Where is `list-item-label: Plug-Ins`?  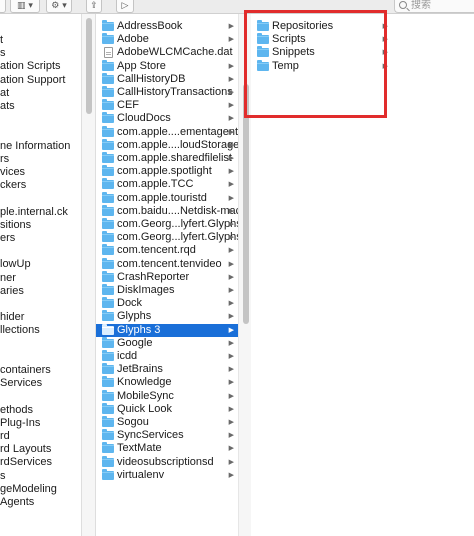 list-item-label: Plug-Ins is located at coordinates (20, 422).